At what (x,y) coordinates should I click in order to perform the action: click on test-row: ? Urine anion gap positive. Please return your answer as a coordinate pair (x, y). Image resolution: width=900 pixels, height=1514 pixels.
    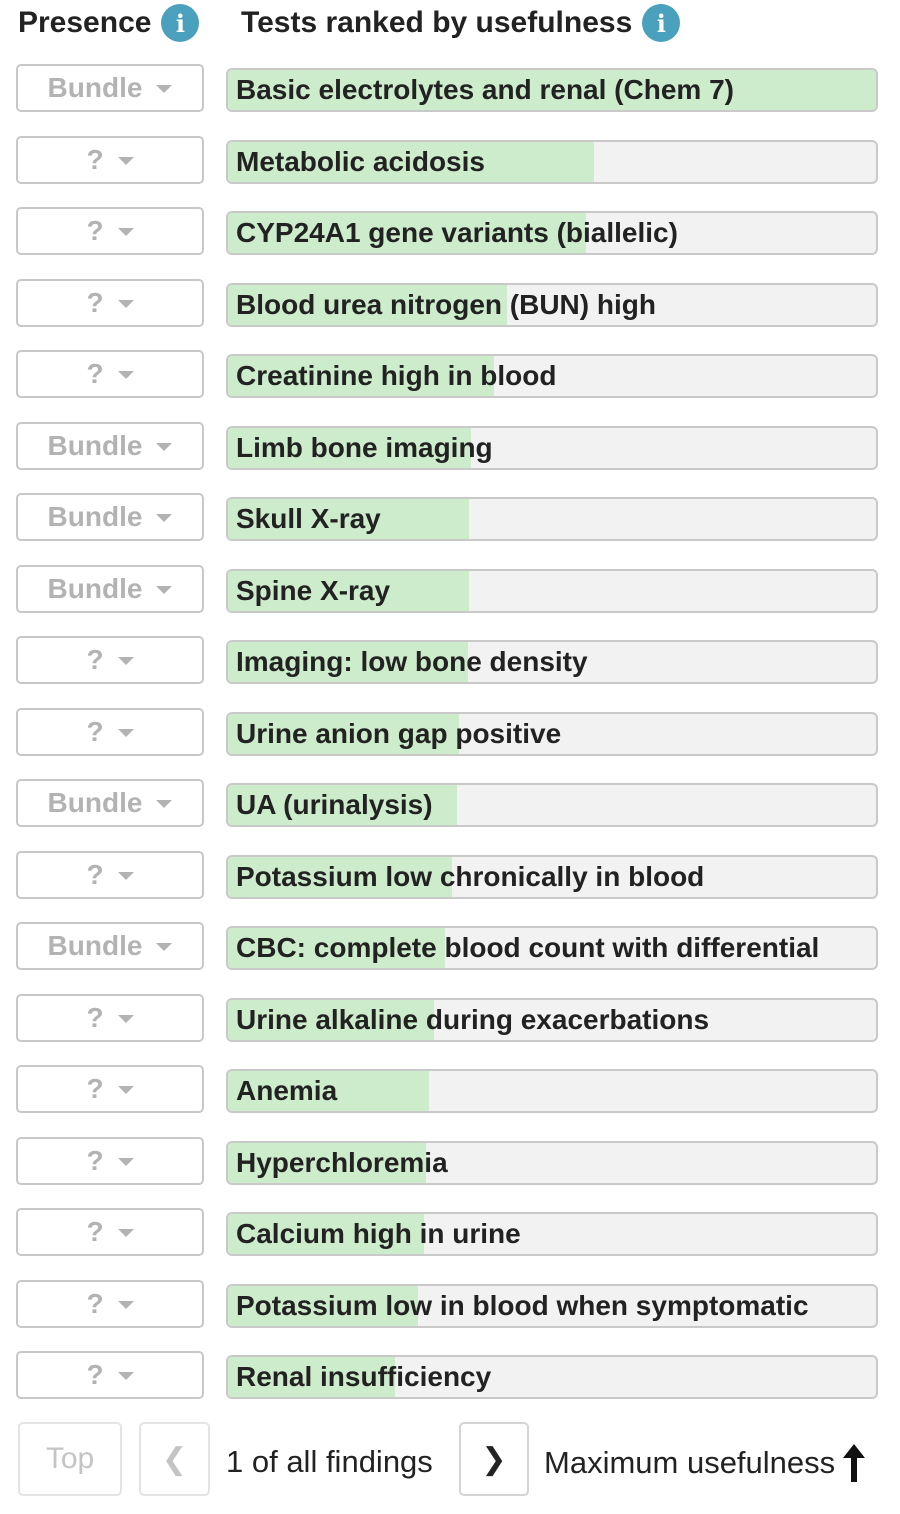
    Looking at the image, I should click on (450, 743).